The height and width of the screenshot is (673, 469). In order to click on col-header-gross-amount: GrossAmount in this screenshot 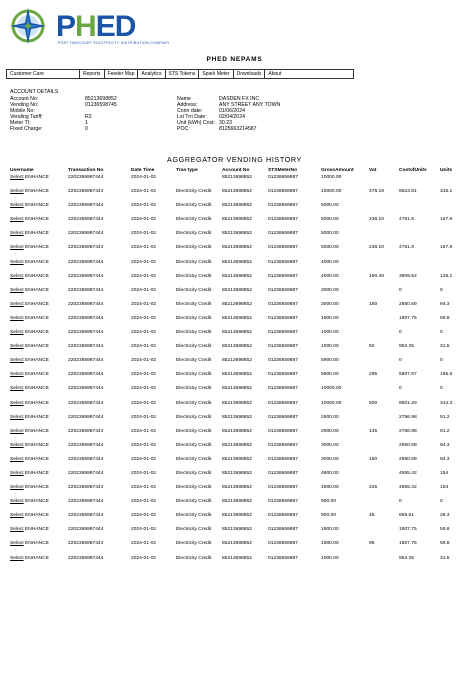, I will do `click(345, 171)`.